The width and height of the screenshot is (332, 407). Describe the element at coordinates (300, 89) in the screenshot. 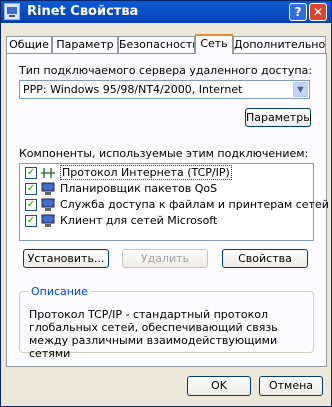

I see `chevron-down-icon: ▼` at that location.